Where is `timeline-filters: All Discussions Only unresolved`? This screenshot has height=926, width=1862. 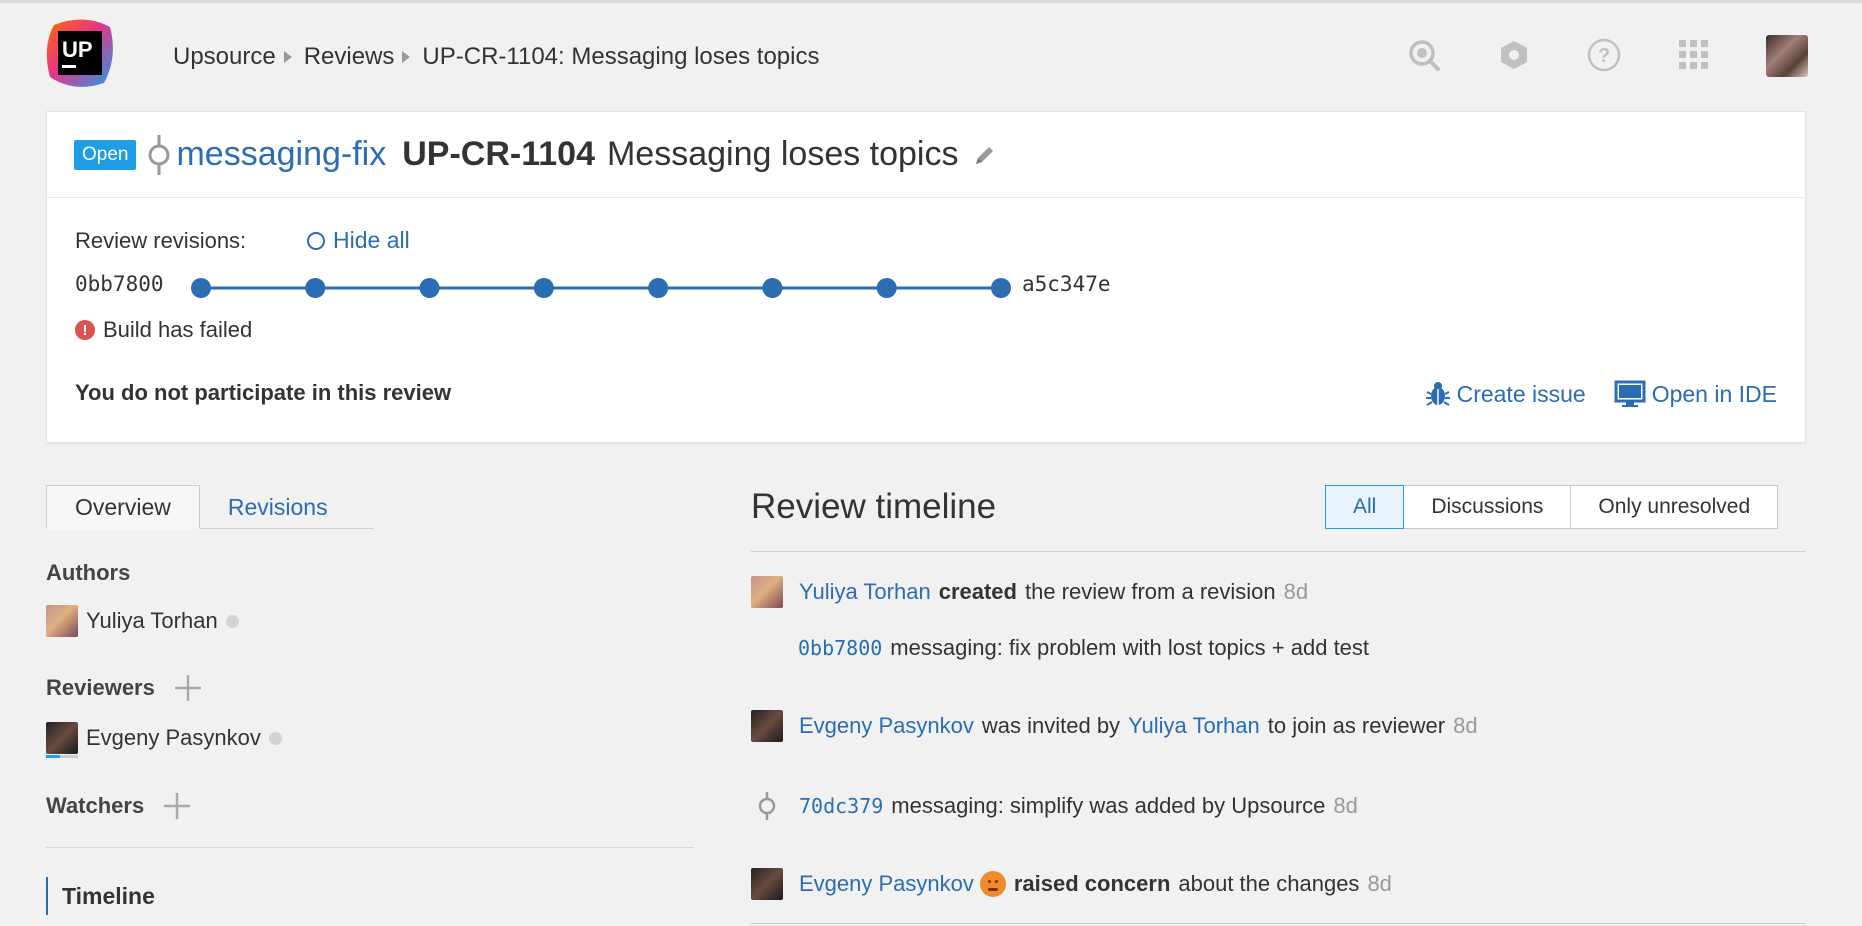
timeline-filters: All Discussions Only unresolved is located at coordinates (1552, 507).